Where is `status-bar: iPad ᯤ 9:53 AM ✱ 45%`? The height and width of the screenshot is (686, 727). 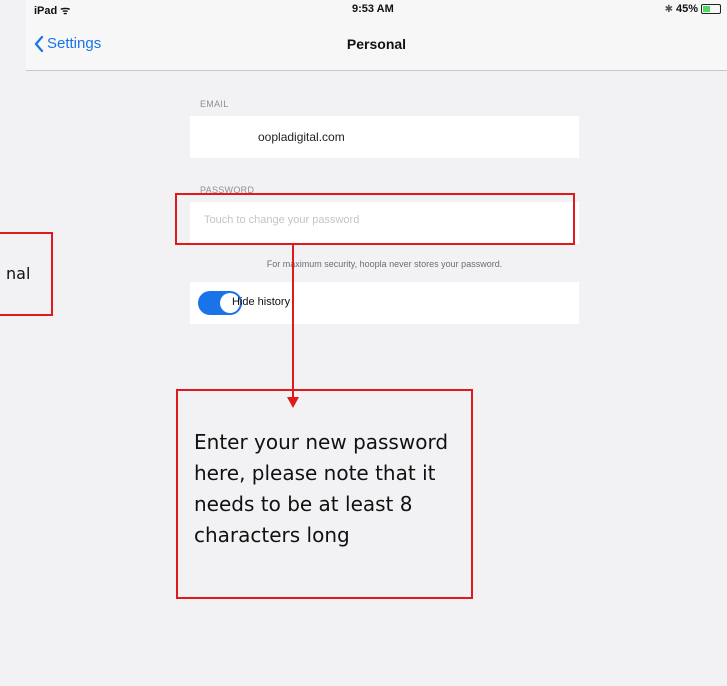 status-bar: iPad ᯤ 9:53 AM ✱ 45% is located at coordinates (376, 11).